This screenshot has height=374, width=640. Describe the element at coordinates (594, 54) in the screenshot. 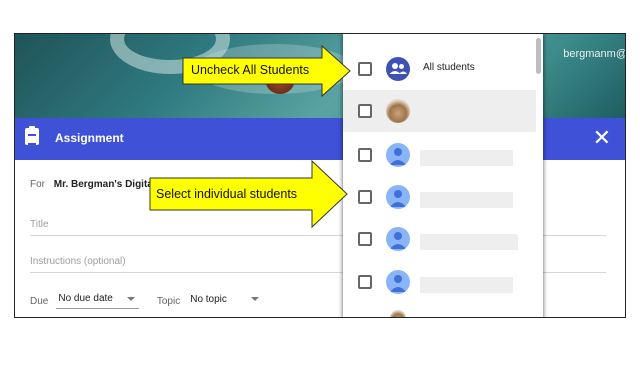

I see `user-name: bergmanm@` at that location.